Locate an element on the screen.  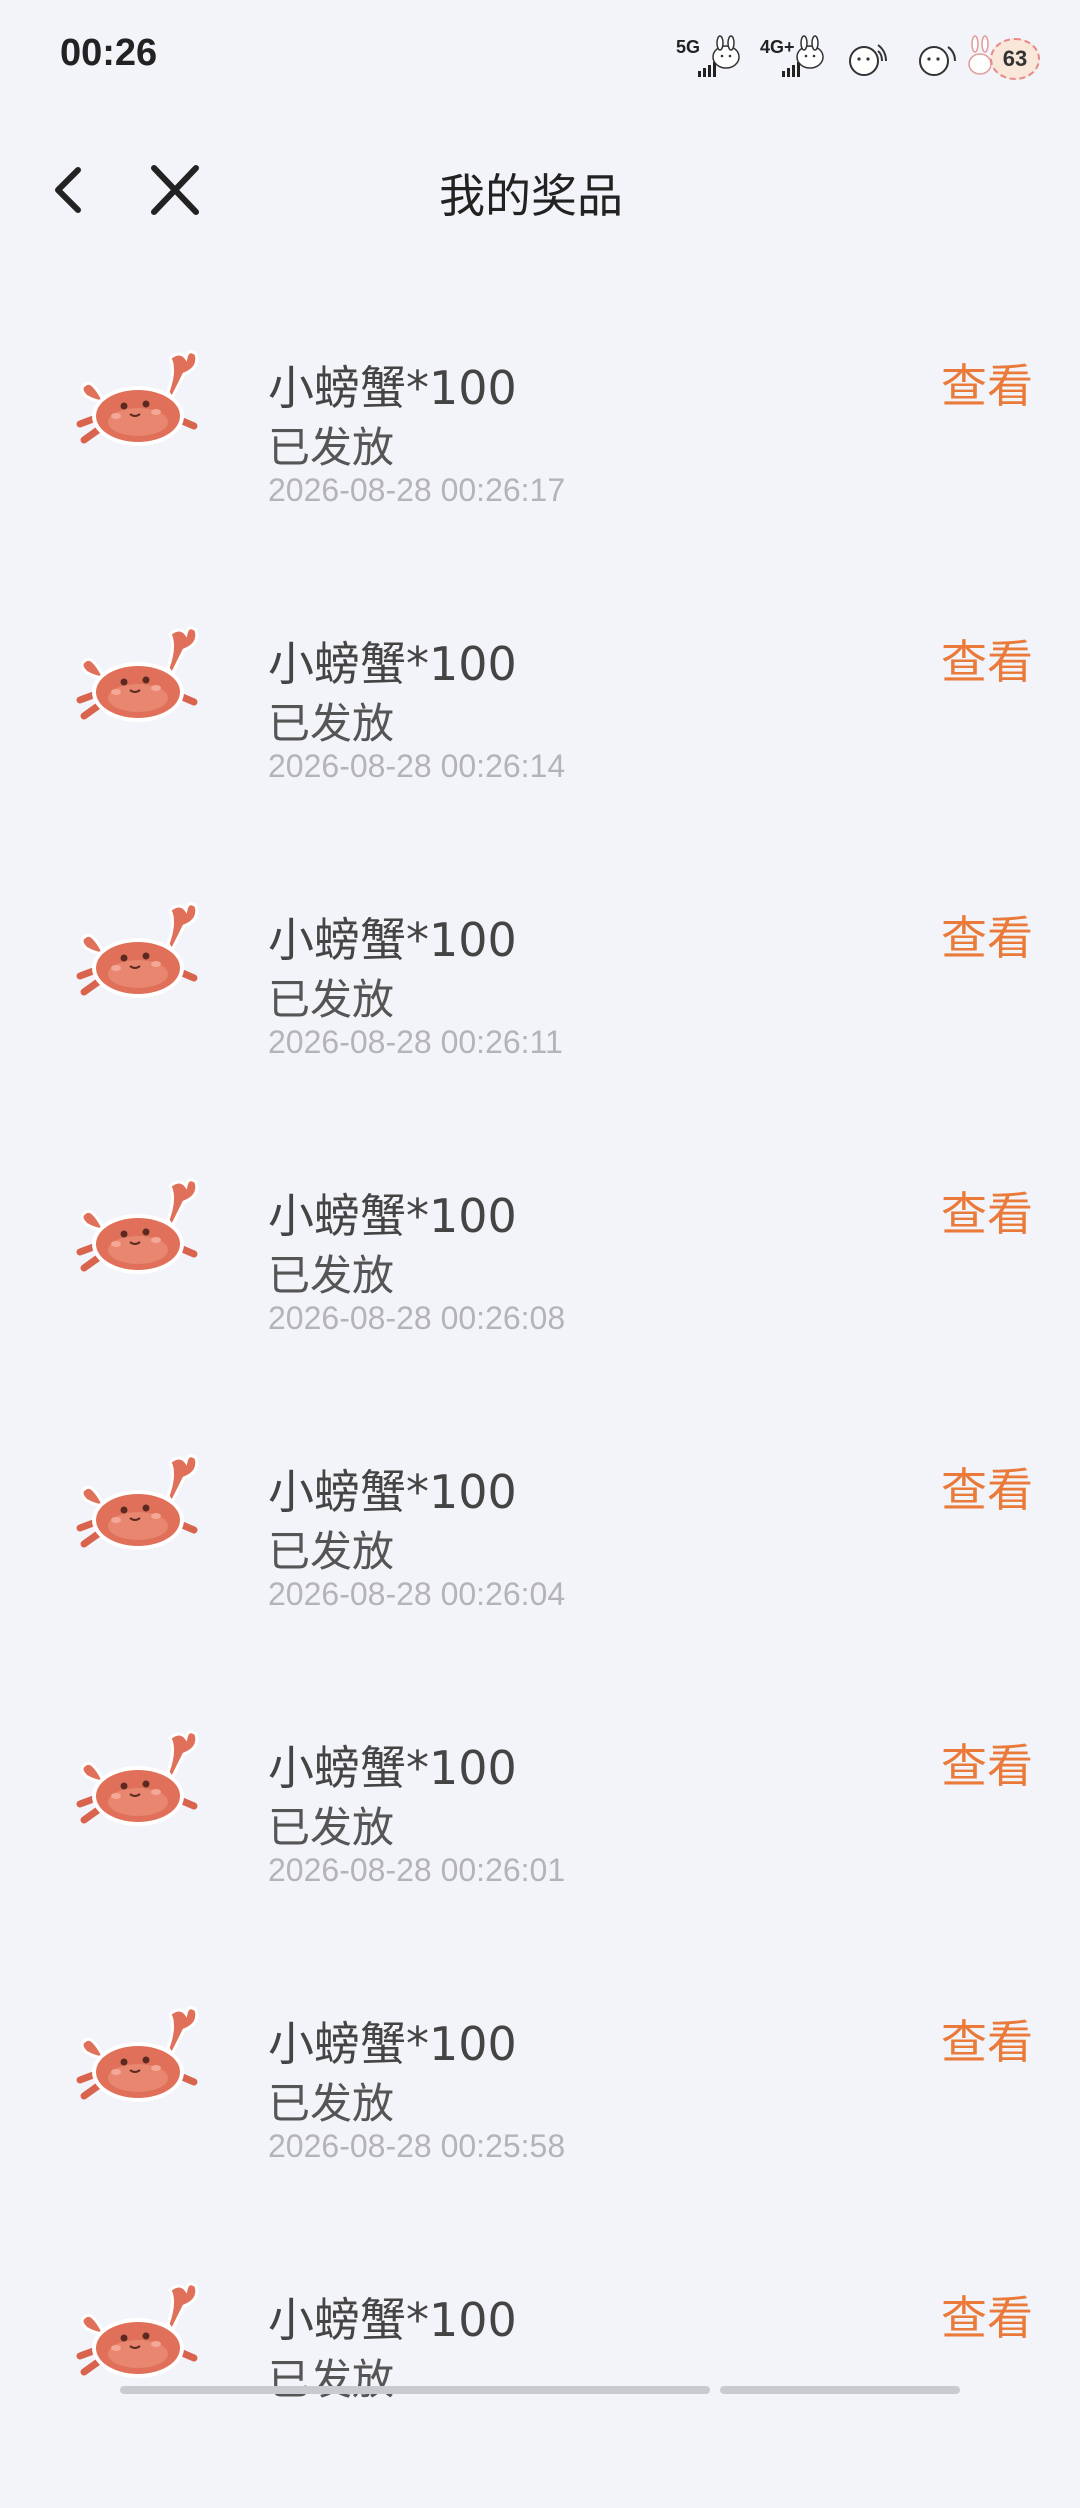
wifi-icon is located at coordinates (868, 60).